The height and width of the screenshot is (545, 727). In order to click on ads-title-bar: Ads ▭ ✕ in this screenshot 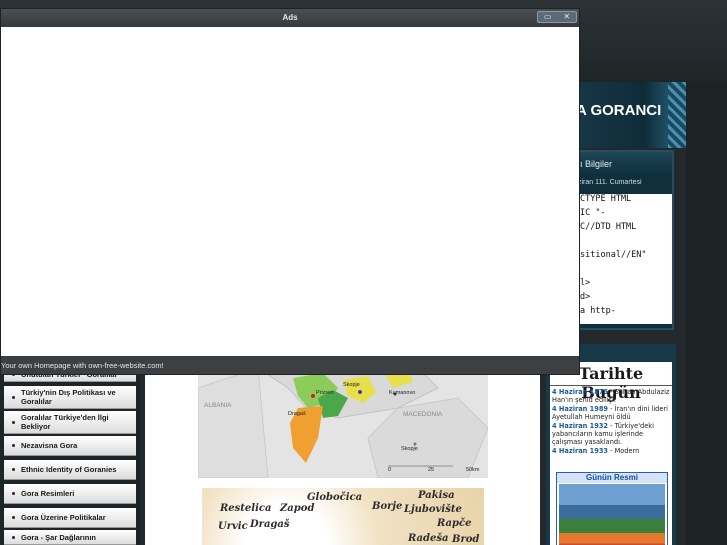, I will do `click(290, 18)`.